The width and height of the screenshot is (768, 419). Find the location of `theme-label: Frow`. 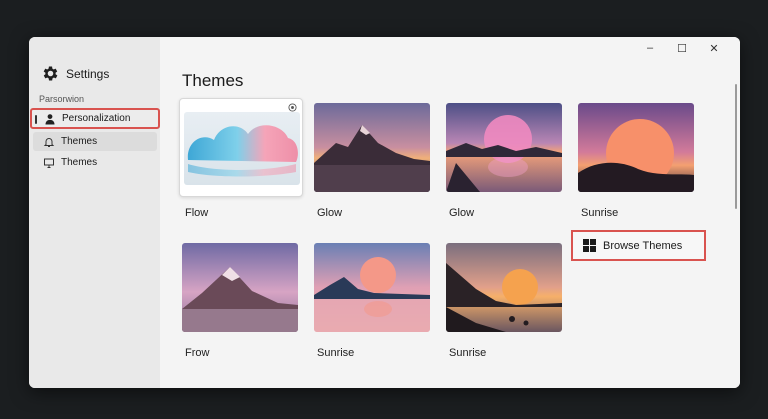

theme-label: Frow is located at coordinates (197, 353).